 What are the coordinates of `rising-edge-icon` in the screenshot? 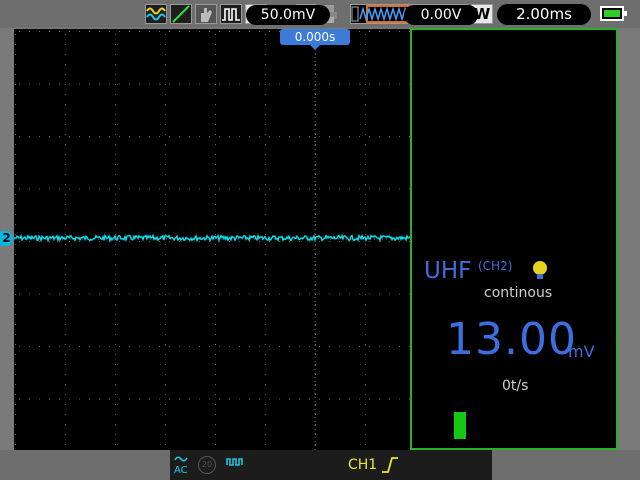 It's located at (390, 467).